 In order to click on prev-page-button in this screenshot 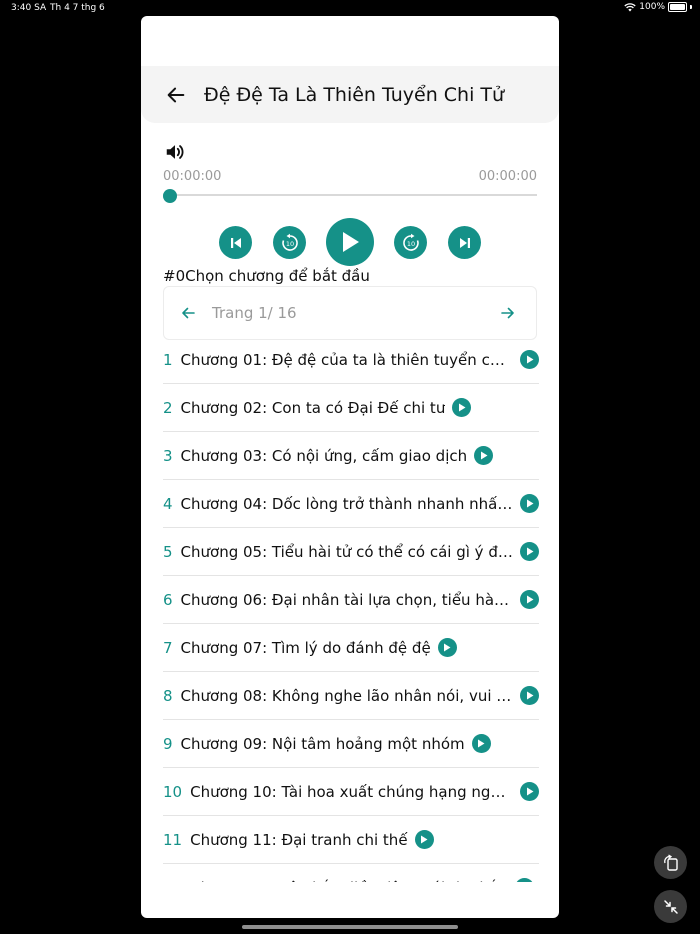, I will do `click(190, 313)`.